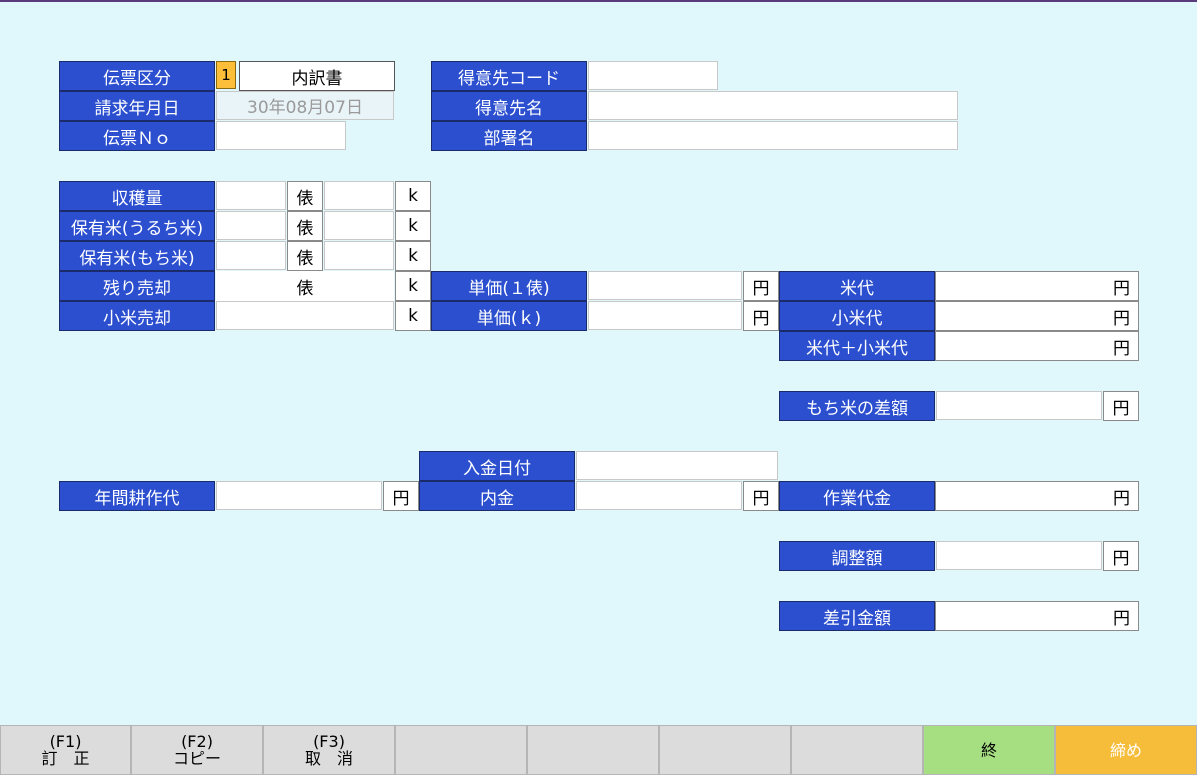 The width and height of the screenshot is (1197, 775). Describe the element at coordinates (196, 758) in the screenshot. I see `f2-action-label: コピー` at that location.